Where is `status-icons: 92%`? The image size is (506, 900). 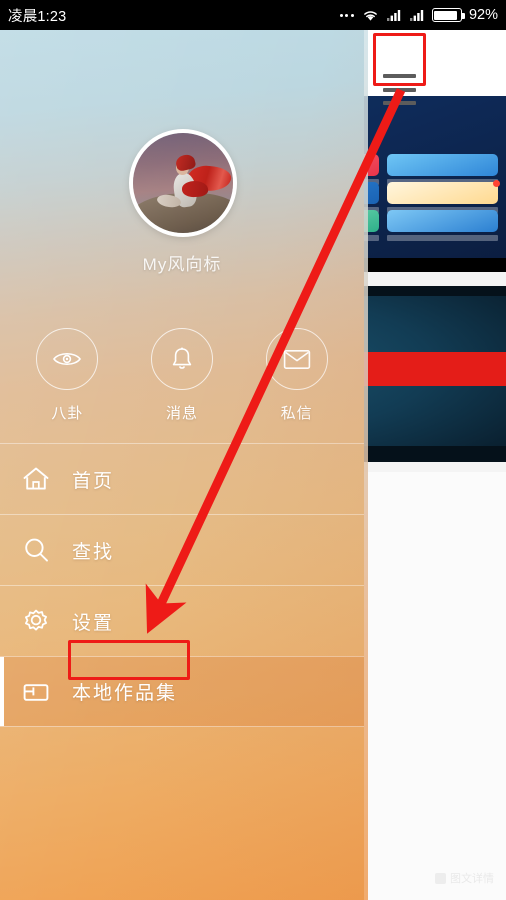
status-icons: 92% is located at coordinates (418, 15).